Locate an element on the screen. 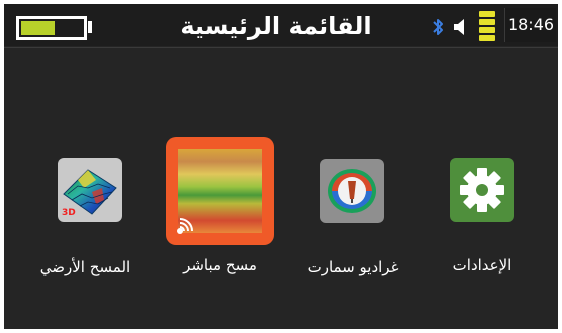 The height and width of the screenshot is (333, 562). app-label: المسح الأرضي is located at coordinates (85, 267).